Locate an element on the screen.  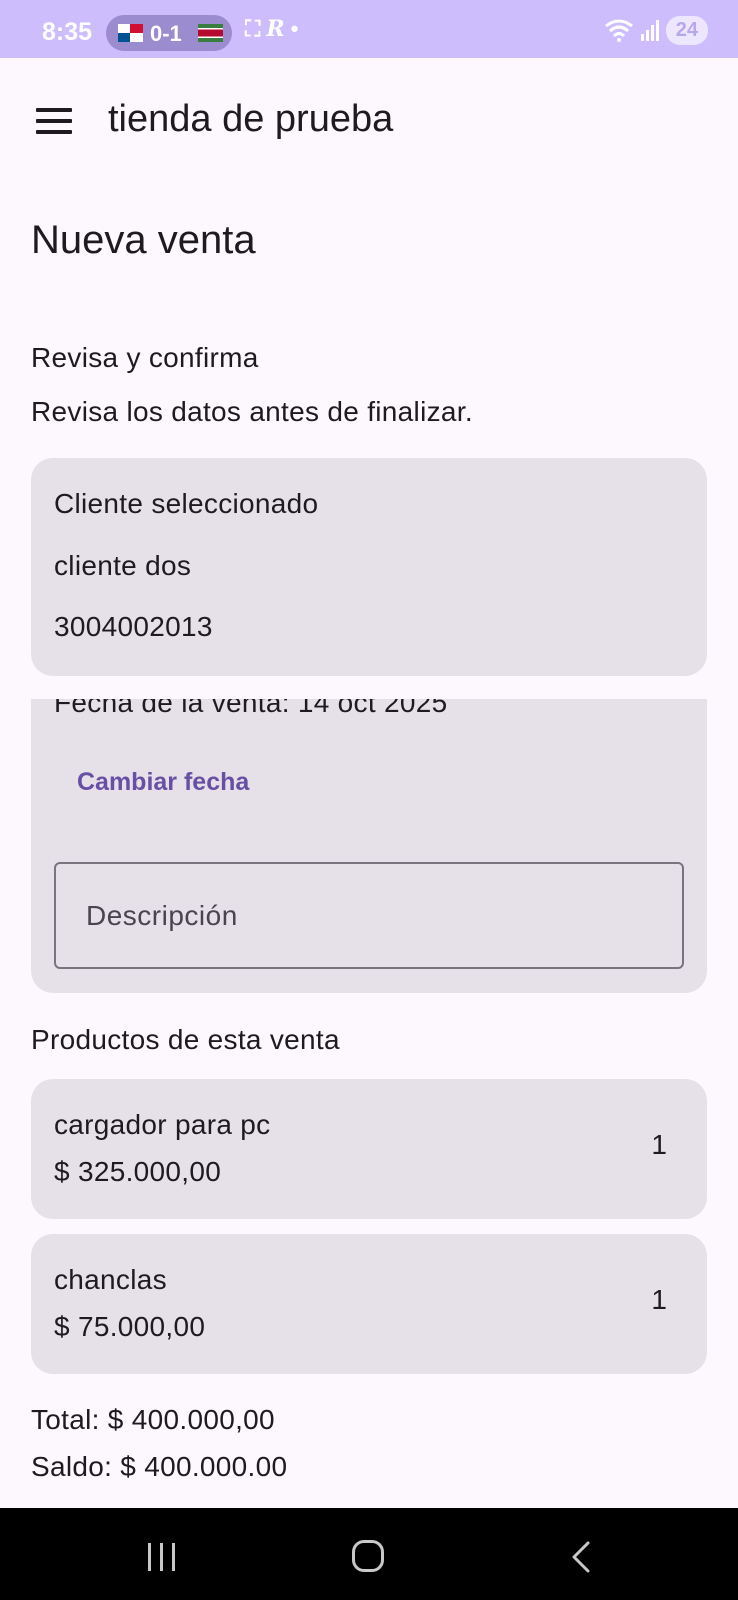
battery-level: 24 is located at coordinates (686, 30).